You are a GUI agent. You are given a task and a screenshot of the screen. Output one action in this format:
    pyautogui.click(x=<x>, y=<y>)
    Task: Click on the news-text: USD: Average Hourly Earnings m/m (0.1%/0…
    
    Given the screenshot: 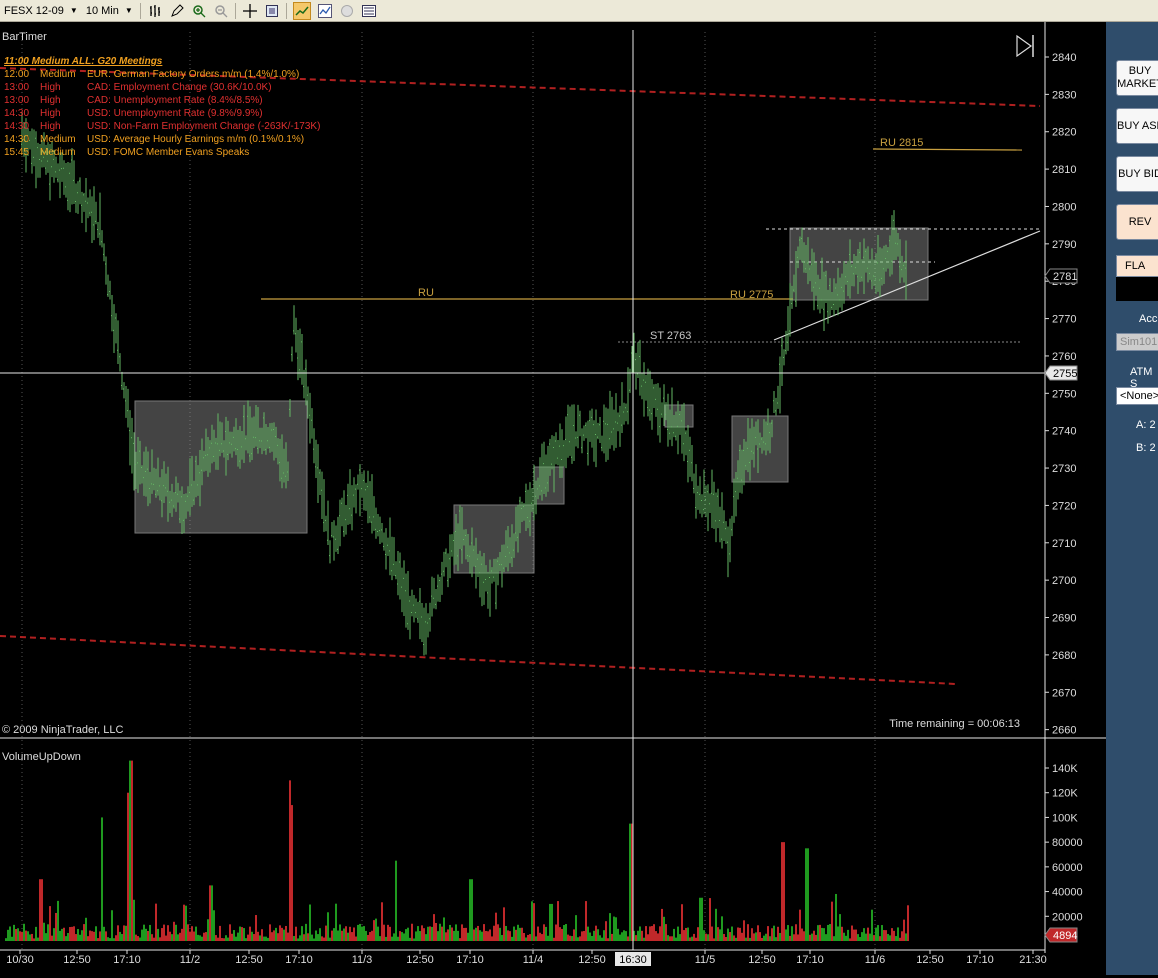 What is the action you would take?
    pyautogui.click(x=195, y=139)
    